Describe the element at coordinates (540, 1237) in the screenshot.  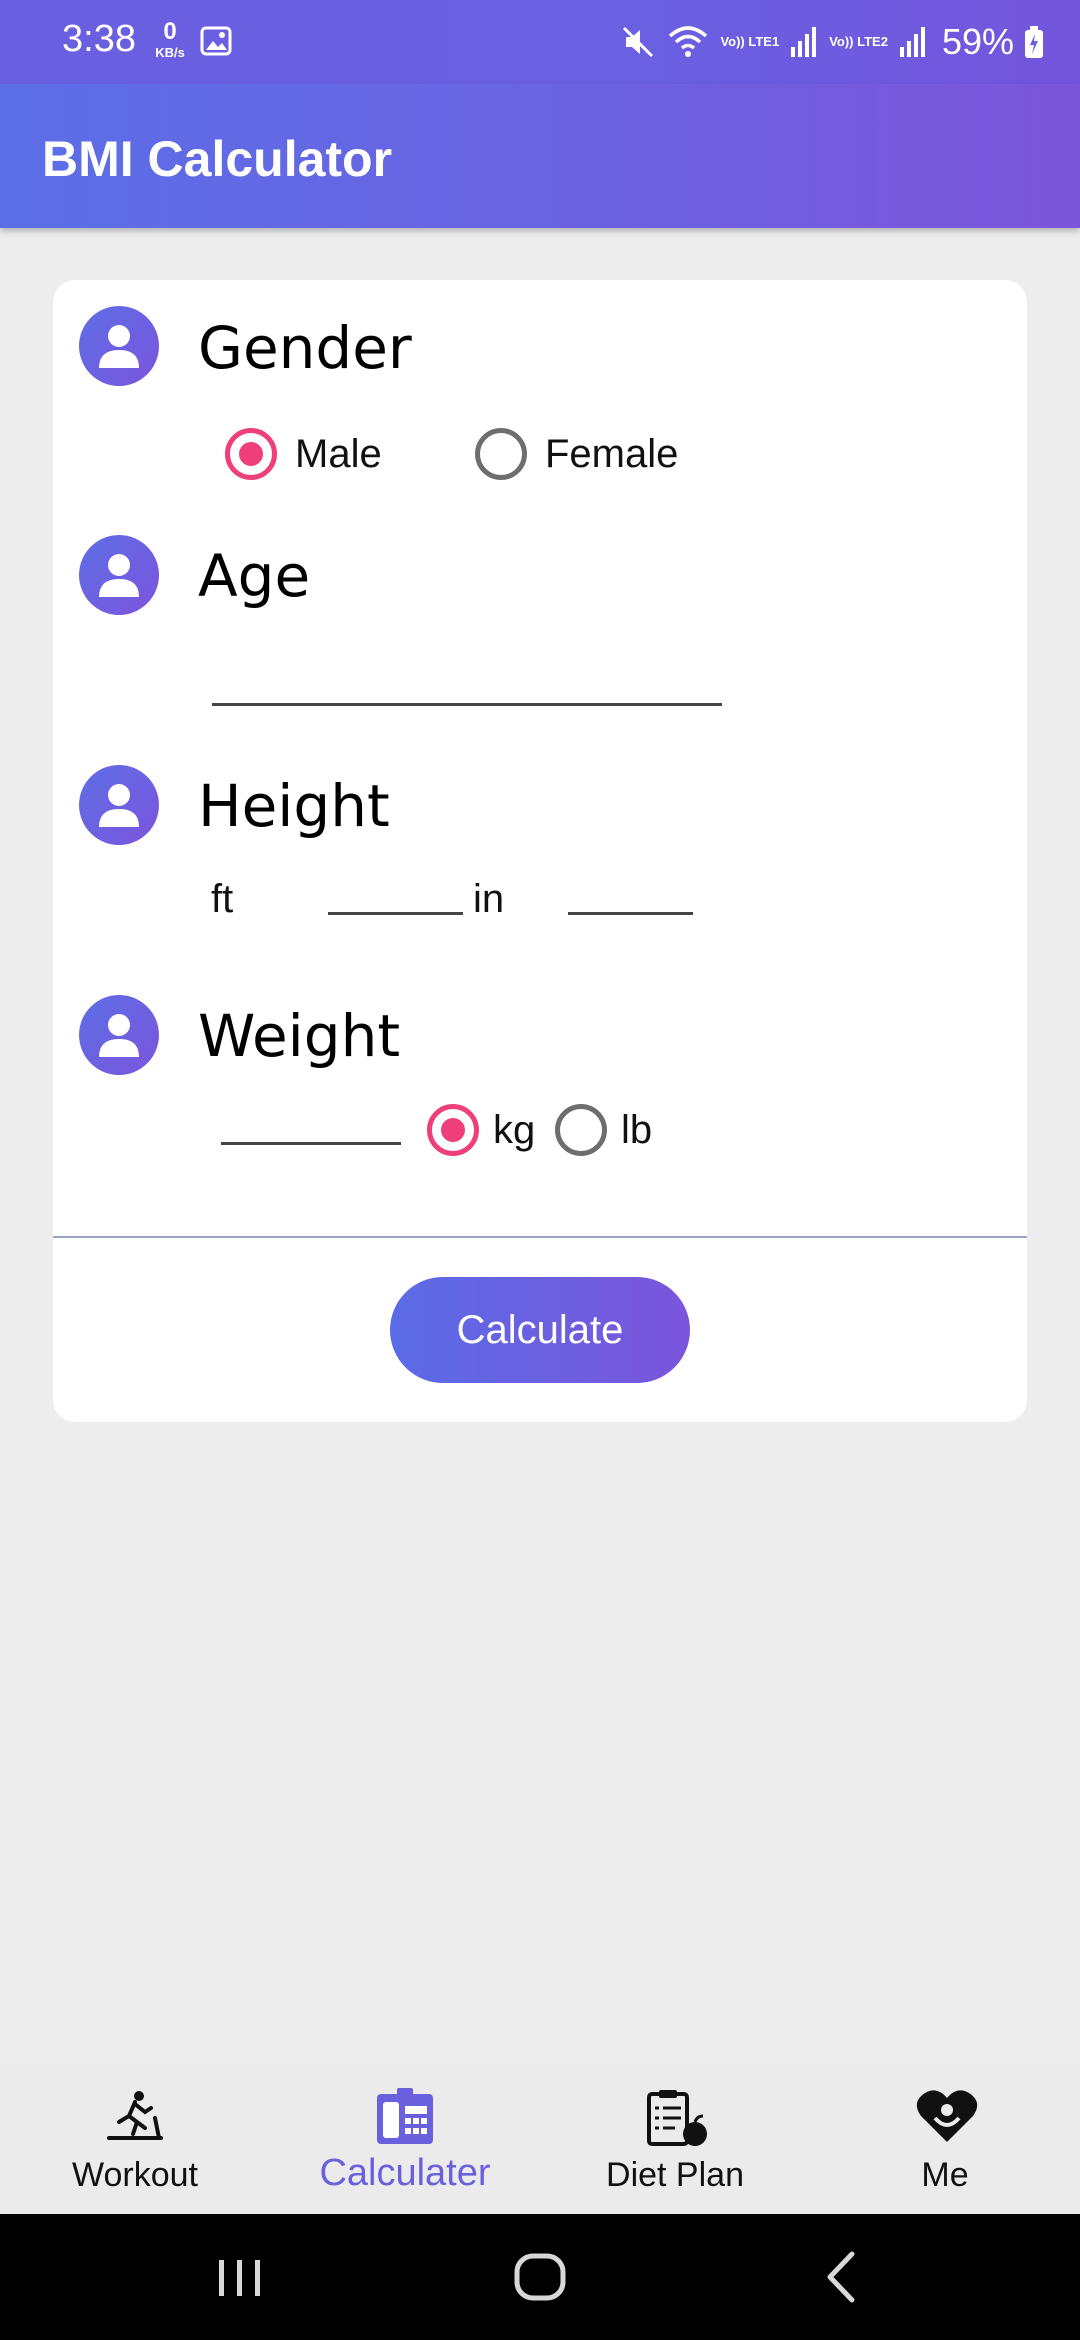
I see `divider` at that location.